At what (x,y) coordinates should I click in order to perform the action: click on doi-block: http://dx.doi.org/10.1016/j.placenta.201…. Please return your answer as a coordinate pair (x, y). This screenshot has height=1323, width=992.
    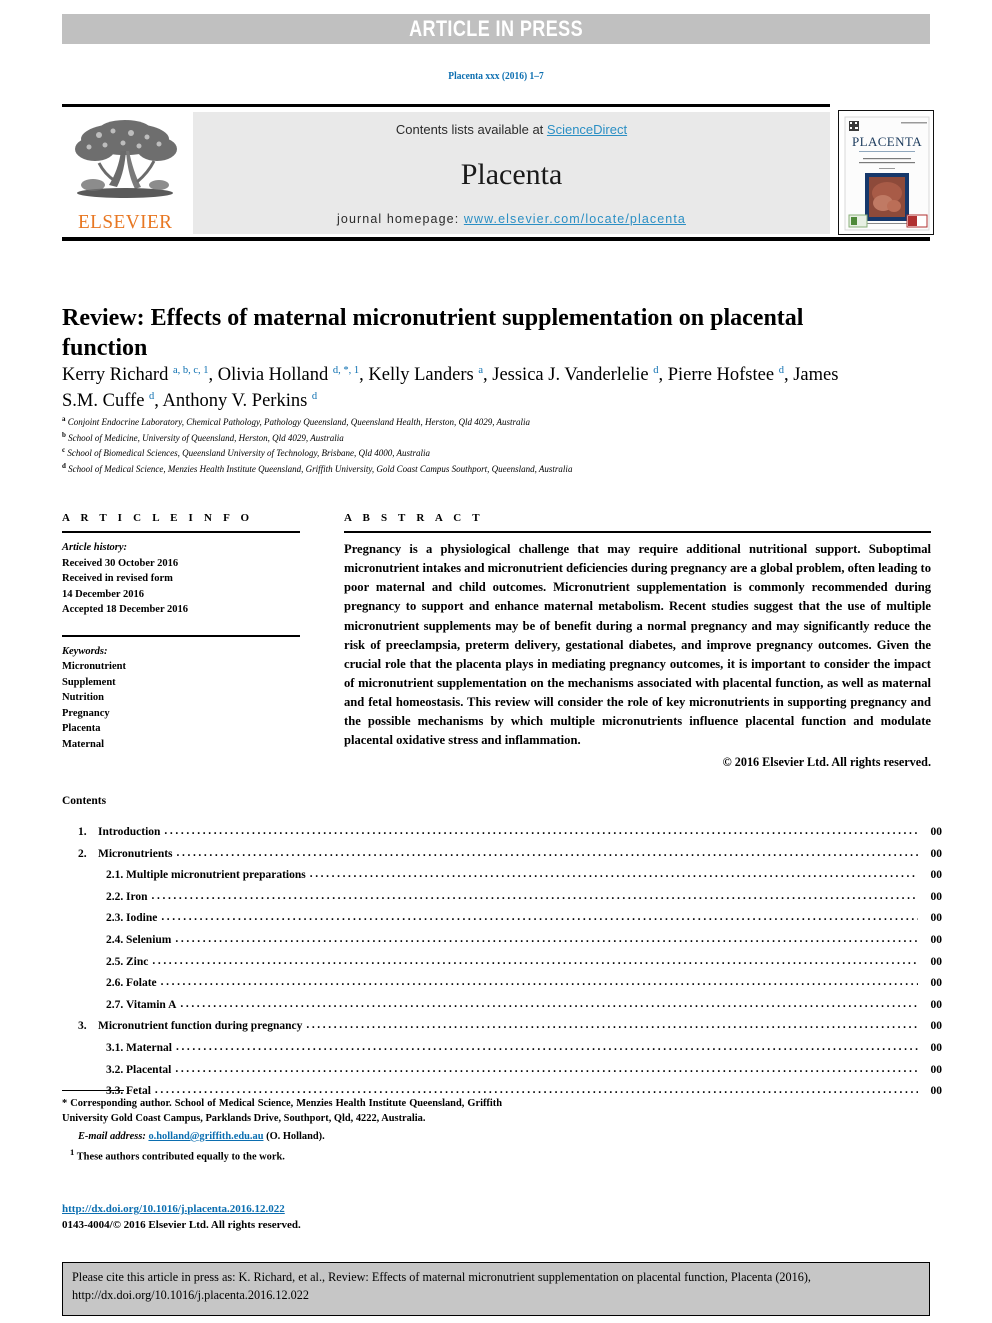
    Looking at the image, I should click on (282, 1215).